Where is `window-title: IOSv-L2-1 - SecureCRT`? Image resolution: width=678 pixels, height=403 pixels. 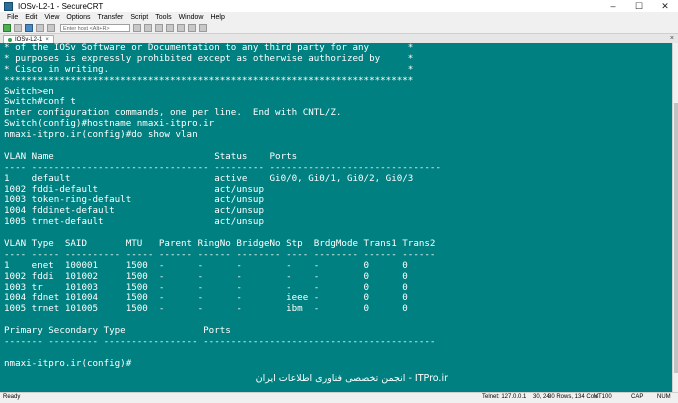
window-title: IOSv-L2-1 - SecureCRT is located at coordinates (61, 6).